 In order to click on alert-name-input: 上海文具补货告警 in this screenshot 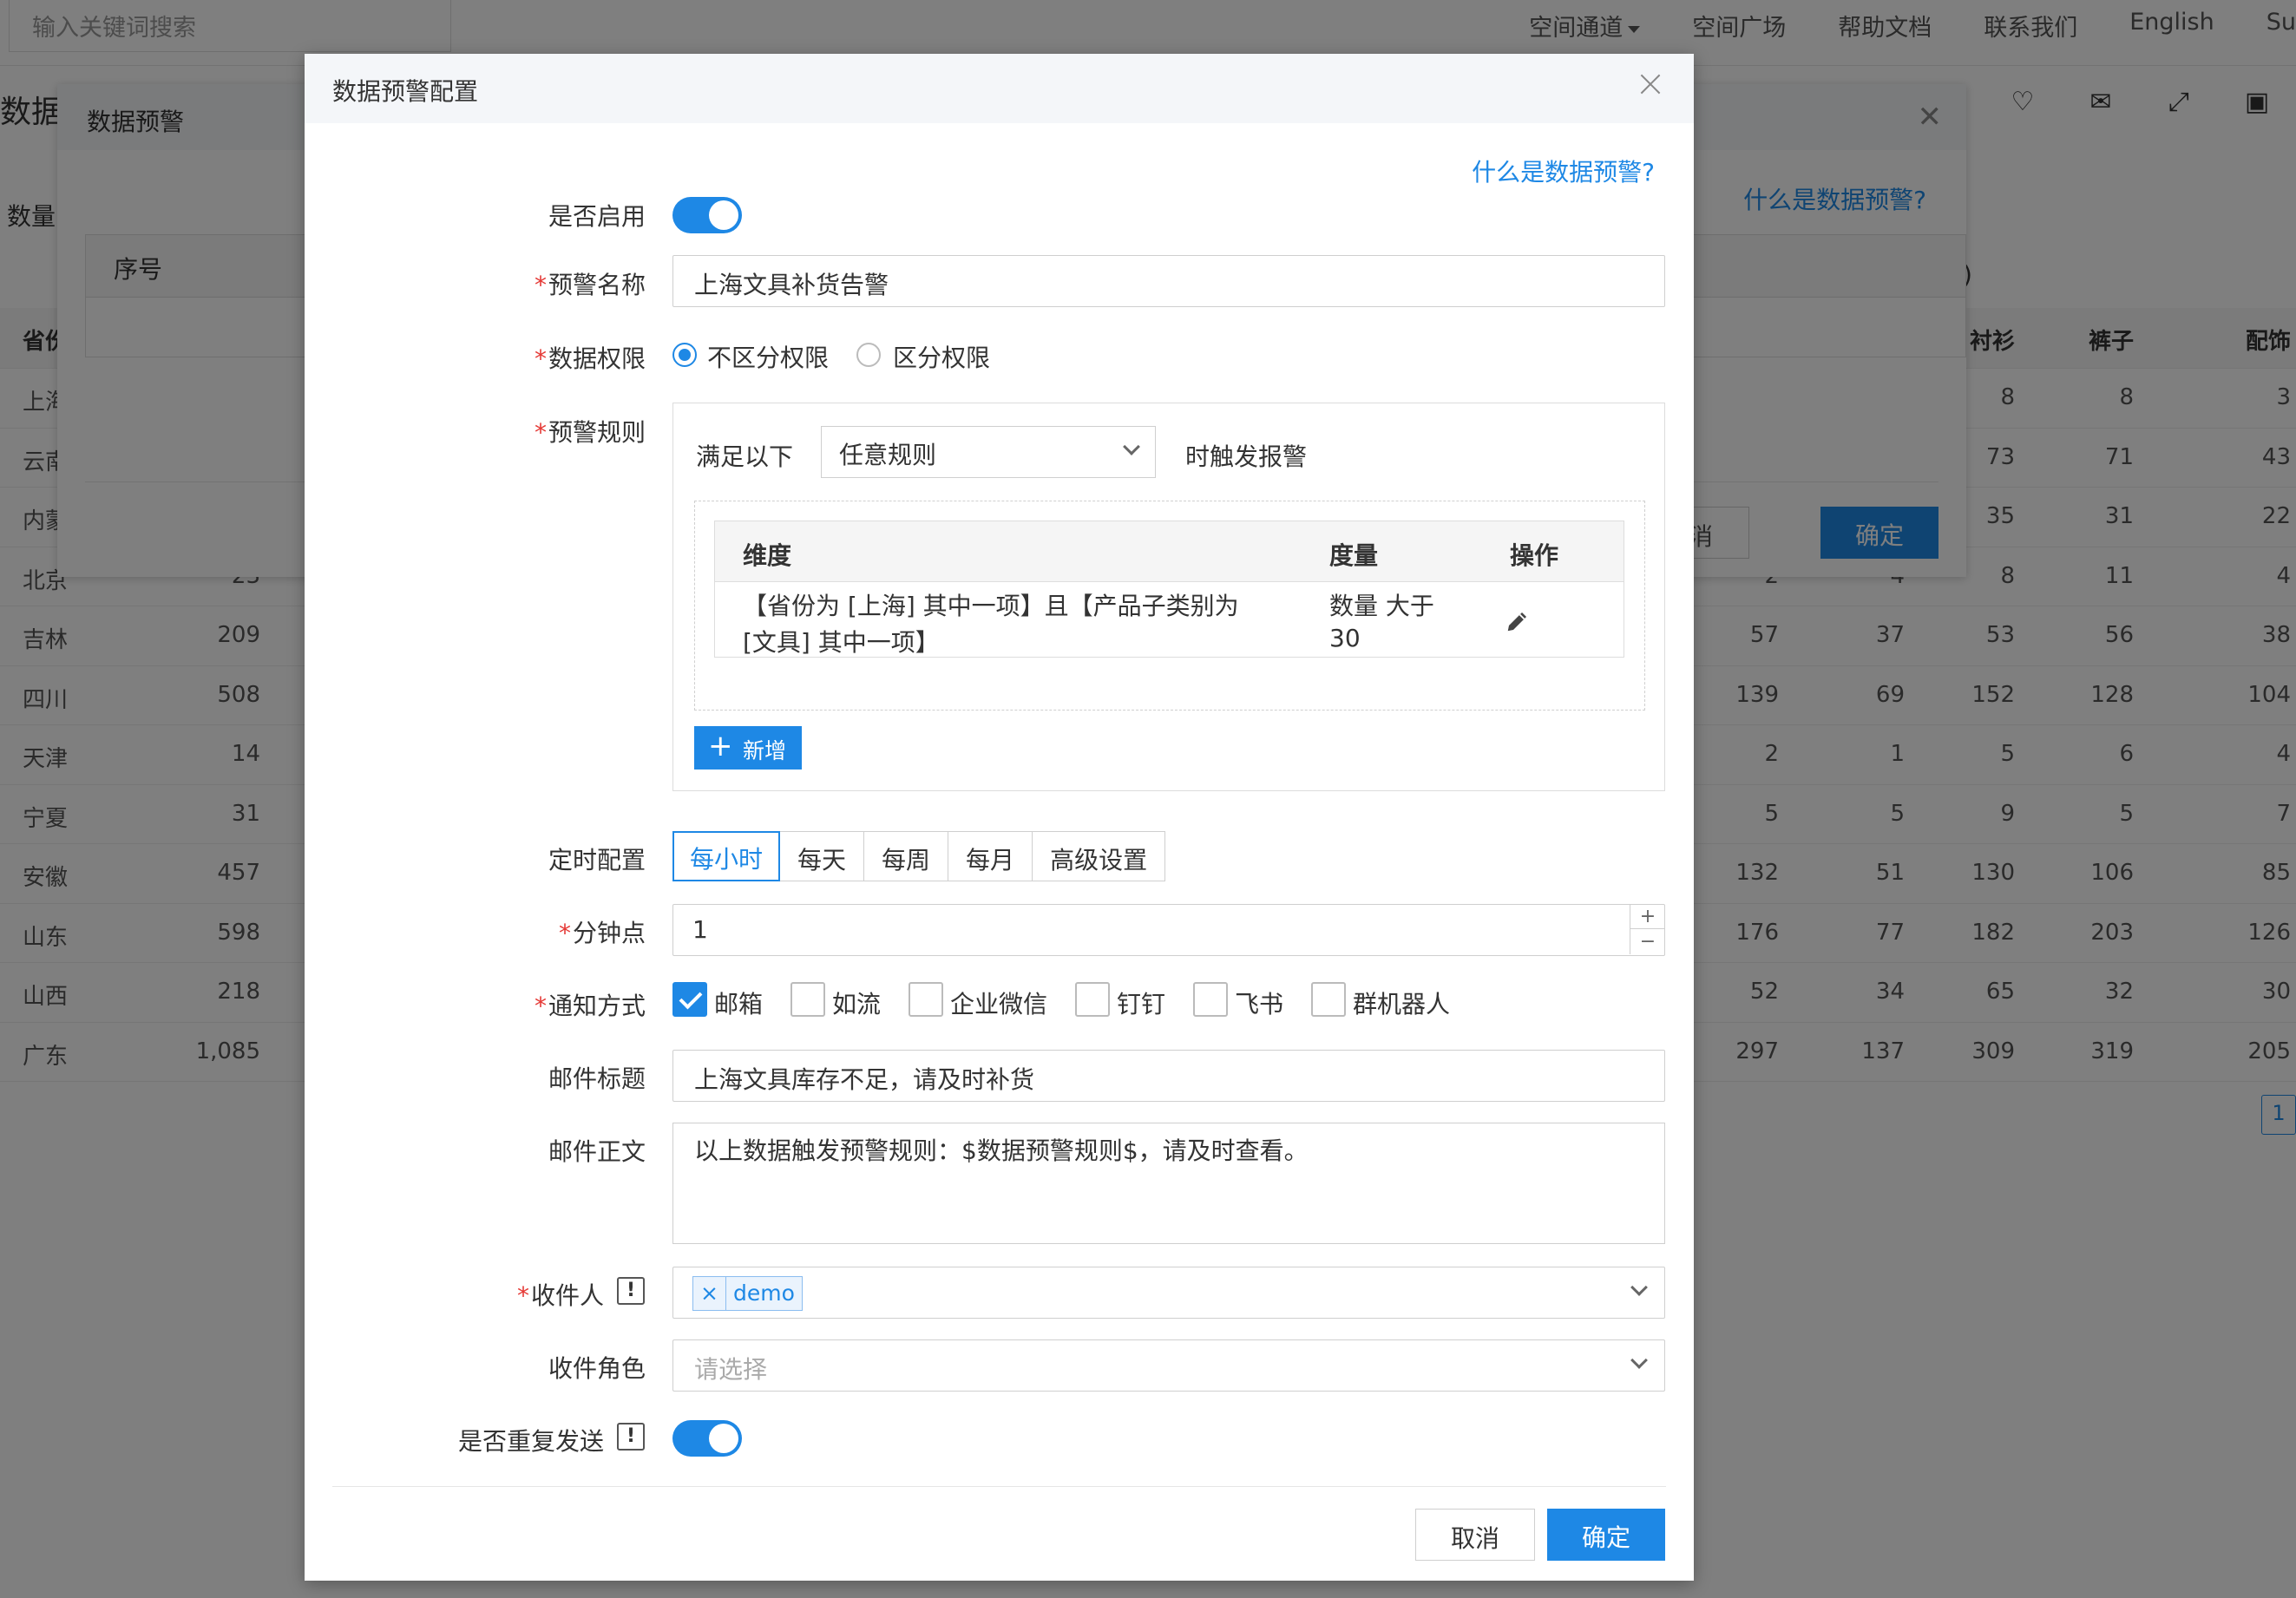, I will do `click(1168, 281)`.